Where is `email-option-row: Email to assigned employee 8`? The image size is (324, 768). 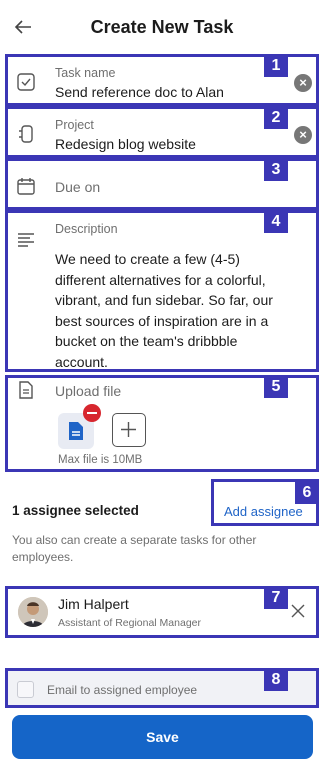
email-option-row: Email to assigned employee 8 is located at coordinates (162, 688).